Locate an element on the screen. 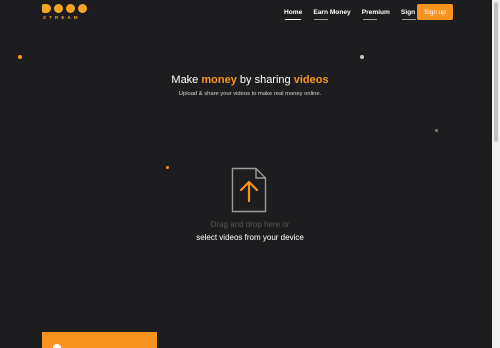 This screenshot has height=348, width=500. hero-title-prefix: Make is located at coordinates (186, 80).